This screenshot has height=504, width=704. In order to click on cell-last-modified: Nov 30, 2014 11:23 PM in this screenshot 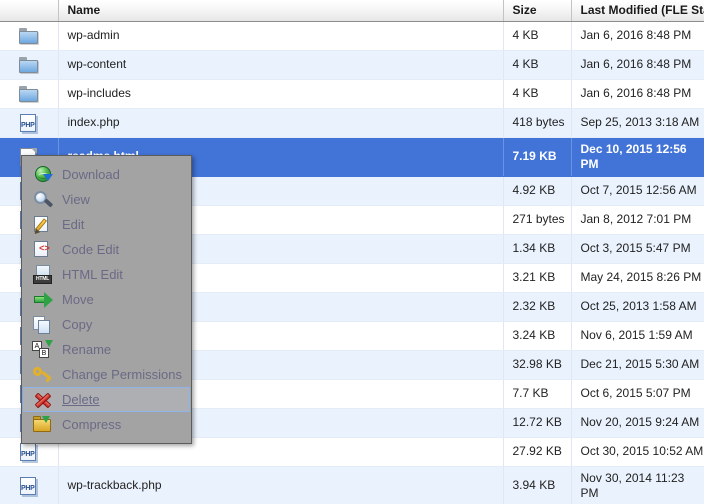, I will do `click(637, 485)`.